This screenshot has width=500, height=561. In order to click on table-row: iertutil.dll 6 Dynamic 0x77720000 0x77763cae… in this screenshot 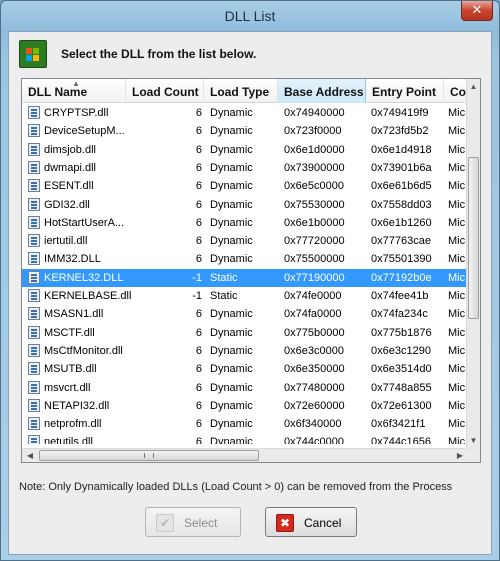, I will do `click(245, 241)`.